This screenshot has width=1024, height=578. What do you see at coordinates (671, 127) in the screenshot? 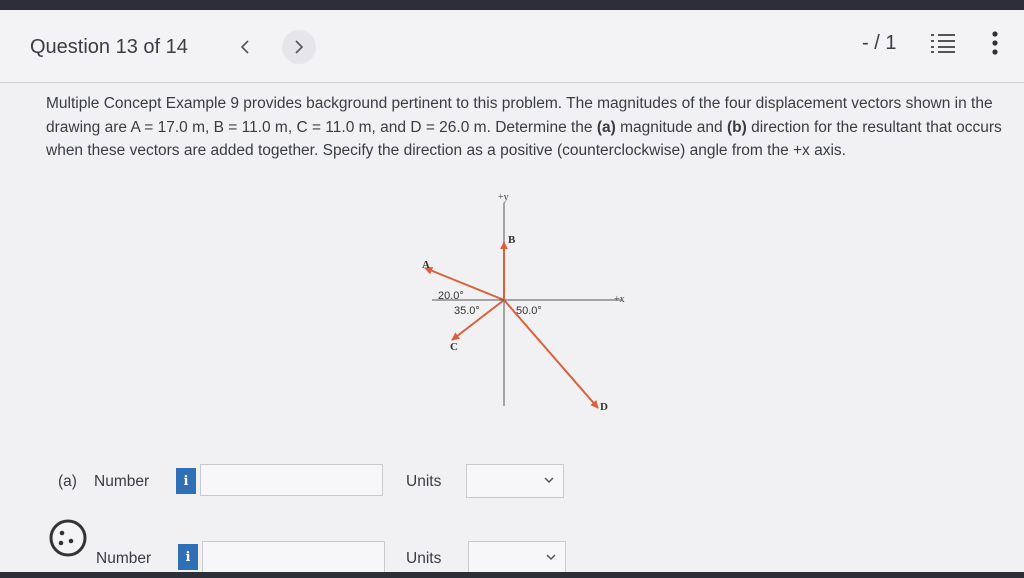
I see `question-text-part: magnitude and` at bounding box center [671, 127].